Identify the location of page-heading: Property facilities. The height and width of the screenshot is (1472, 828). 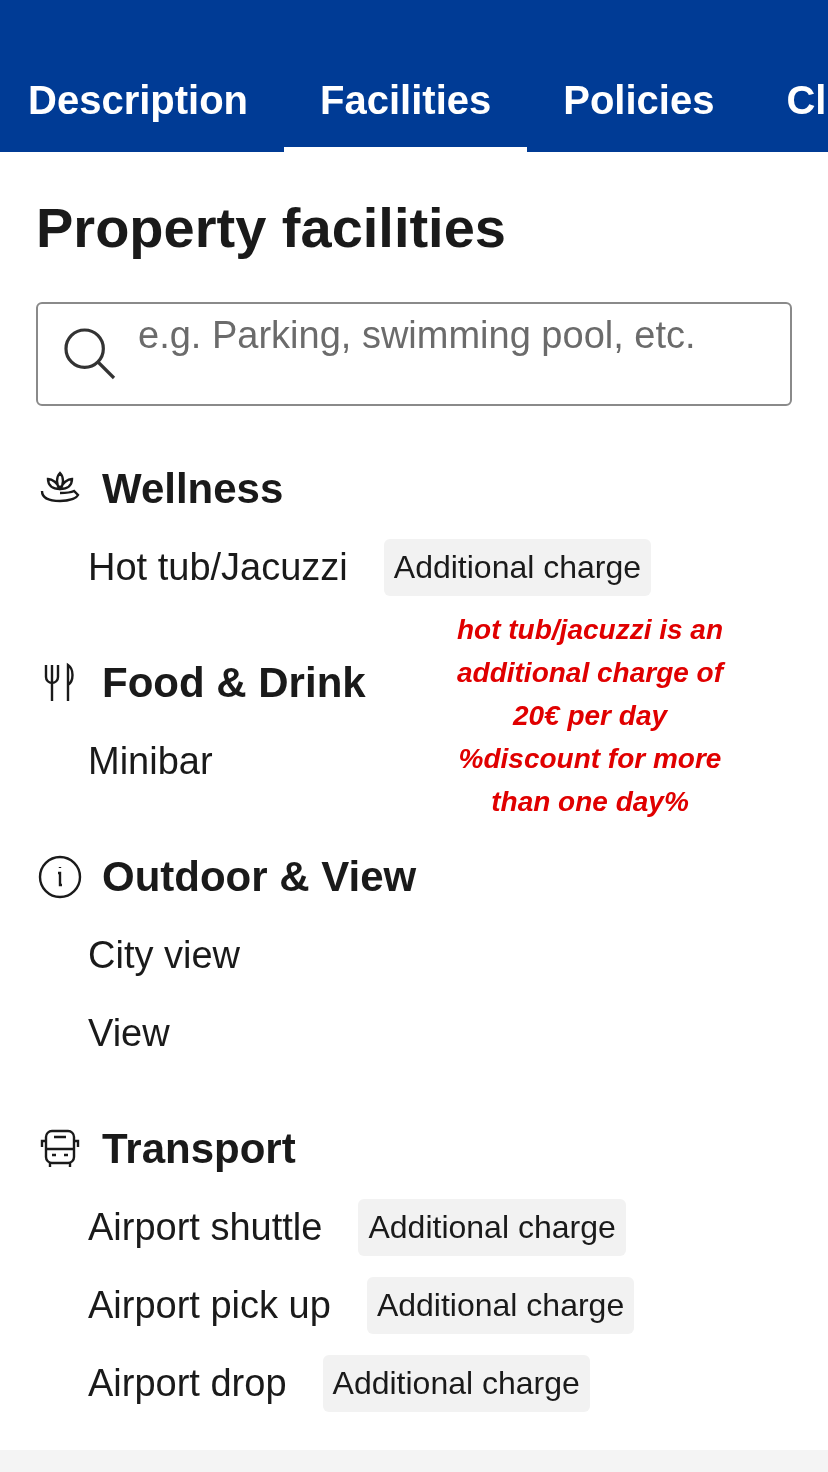
(271, 228).